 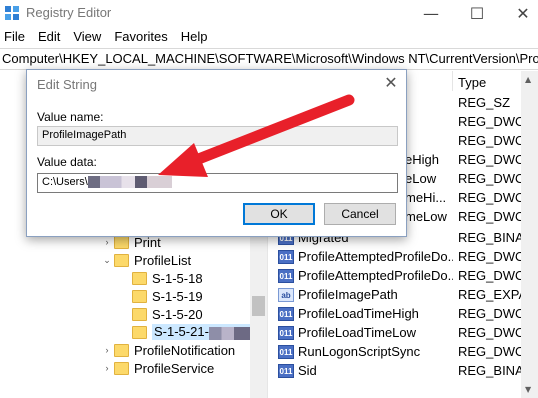 I want to click on value-name-label: Value name:, so click(x=70, y=117).